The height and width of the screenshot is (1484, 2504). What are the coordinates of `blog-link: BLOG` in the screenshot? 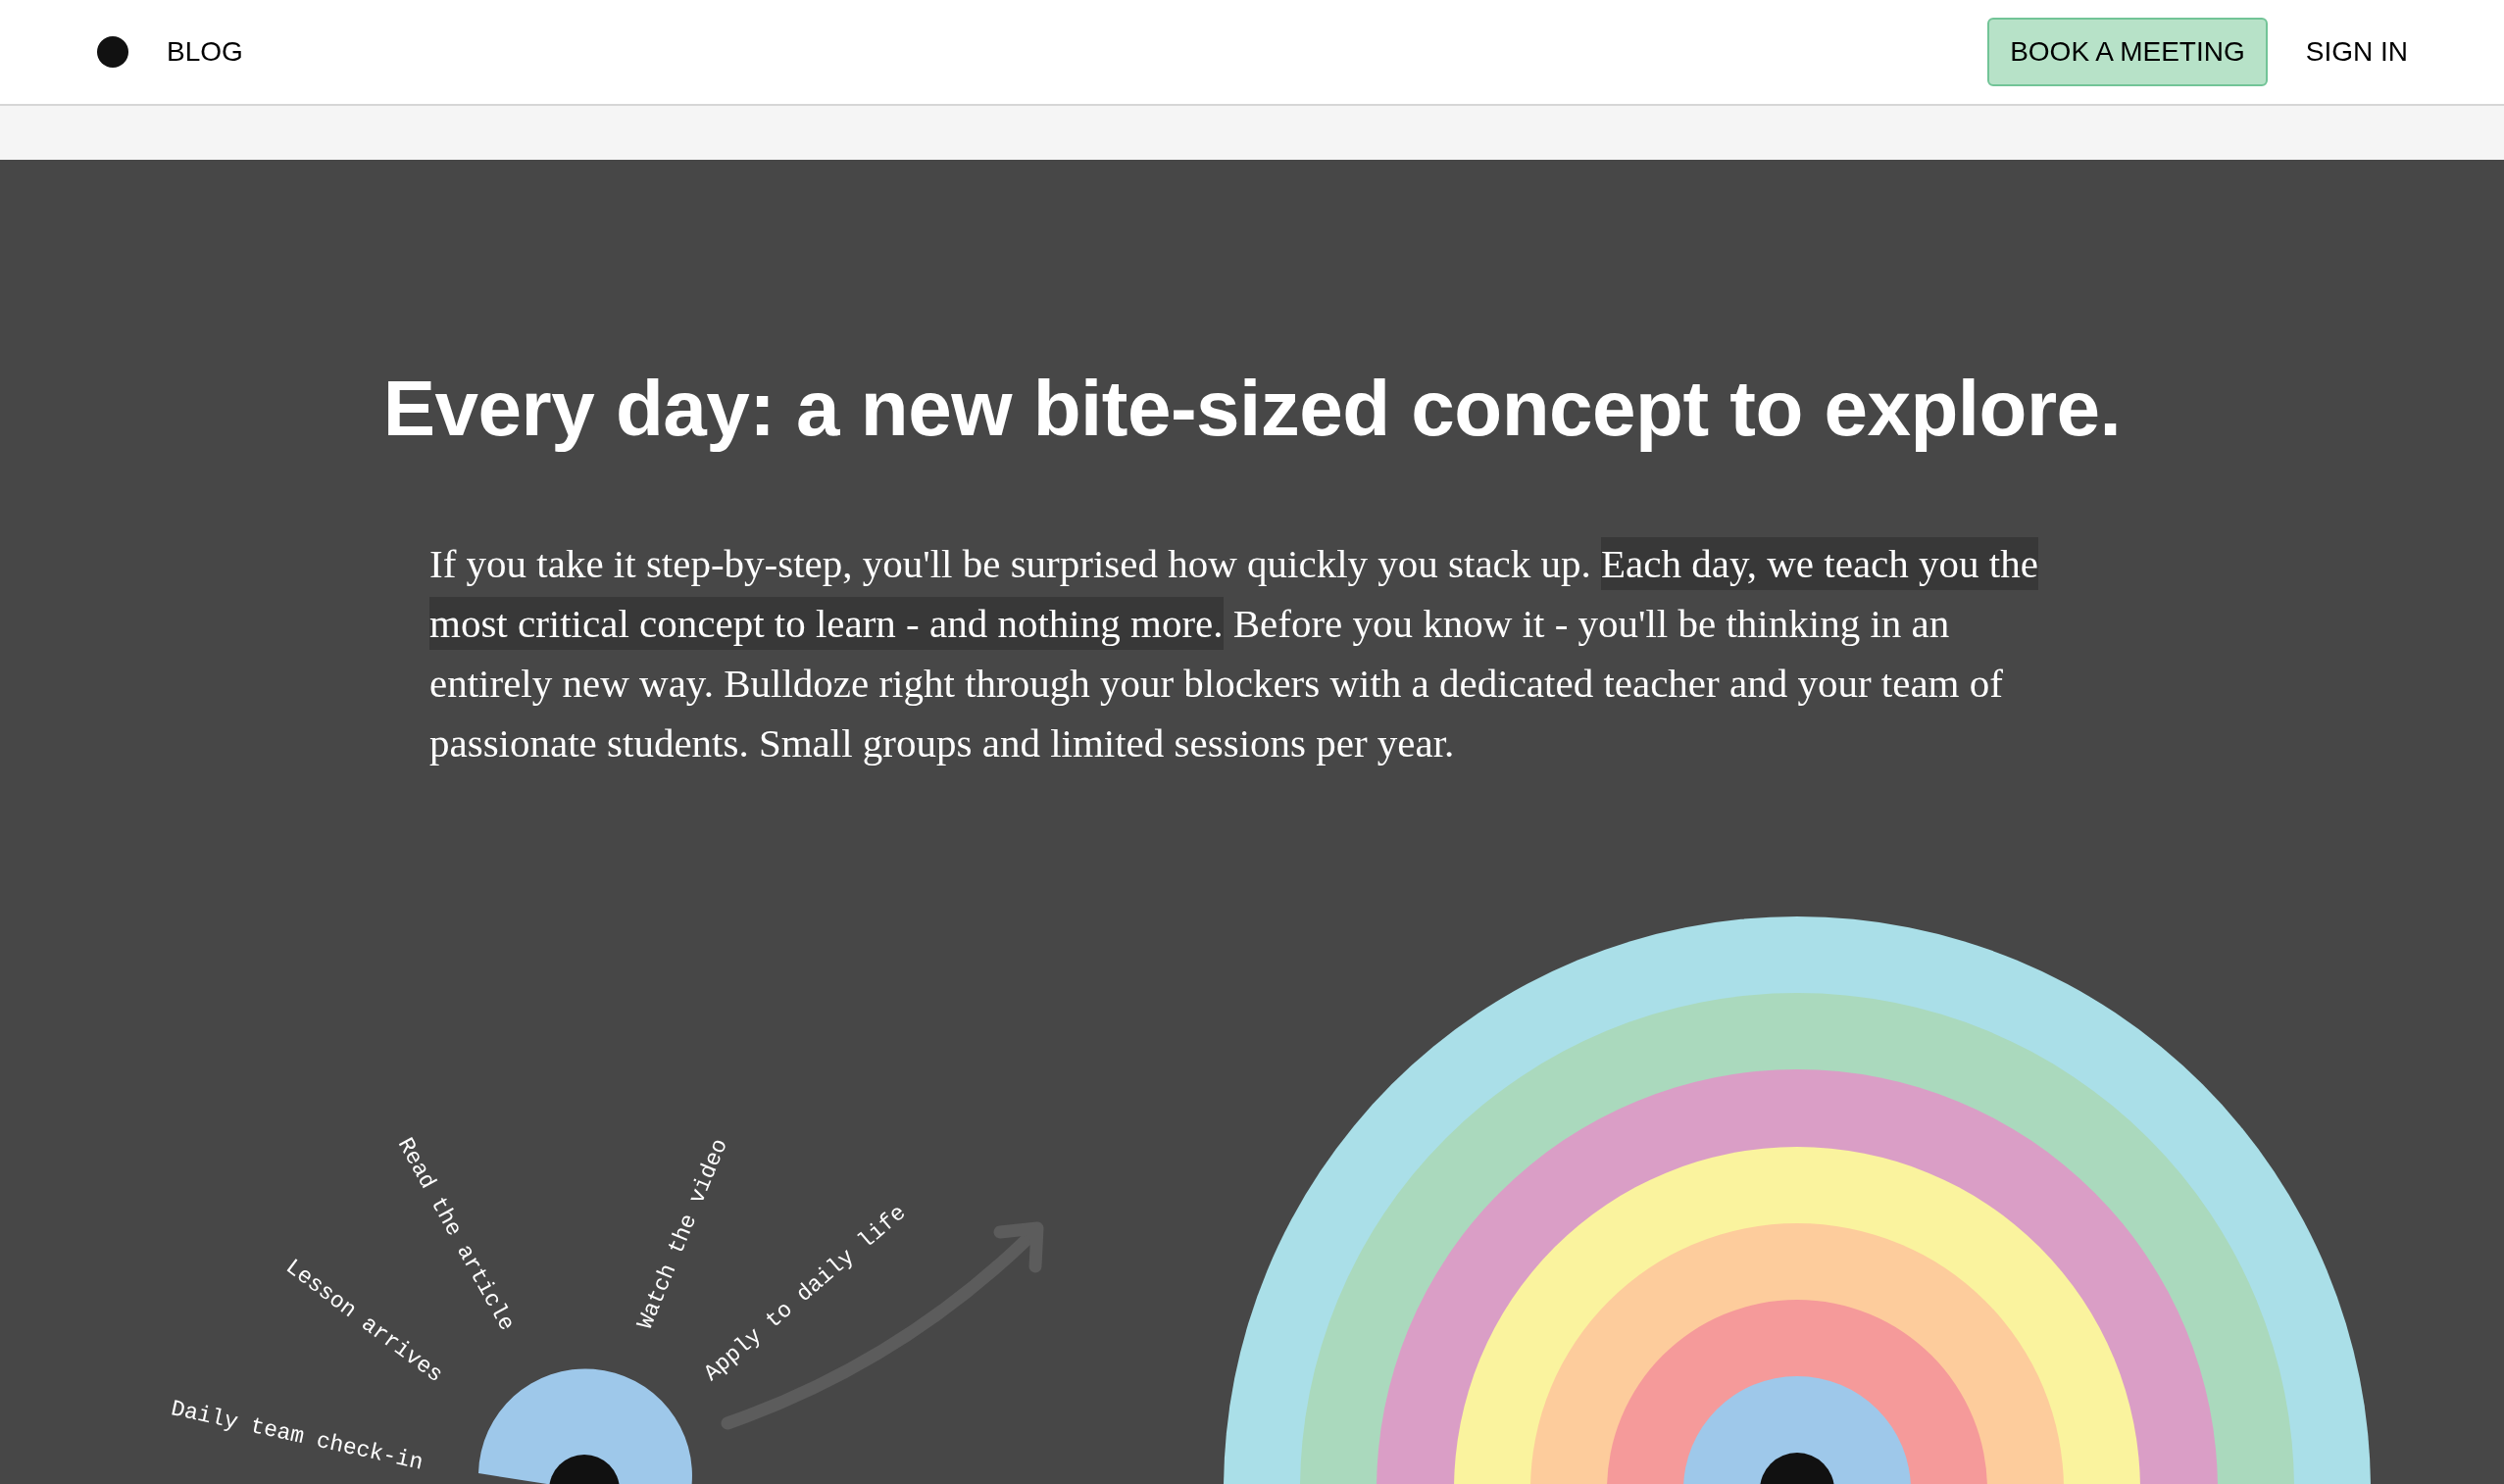 It's located at (205, 52).